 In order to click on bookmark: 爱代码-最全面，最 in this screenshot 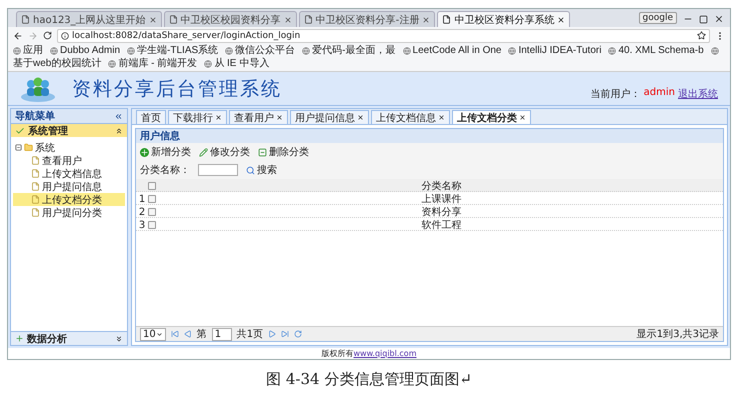, I will do `click(354, 51)`.